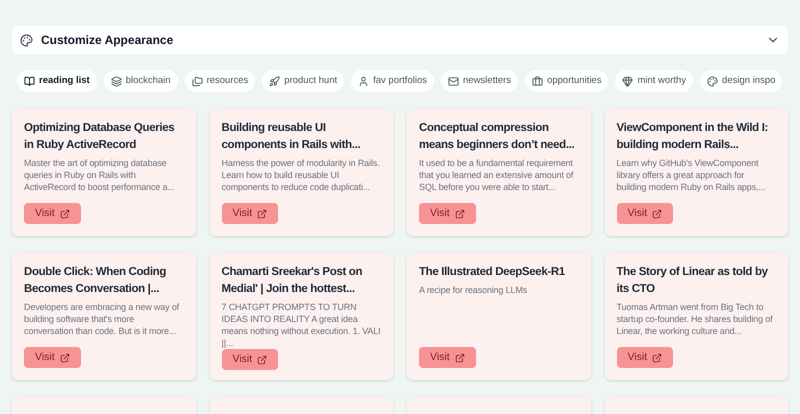 This screenshot has height=414, width=800. I want to click on category-tab: opportunities, so click(566, 81).